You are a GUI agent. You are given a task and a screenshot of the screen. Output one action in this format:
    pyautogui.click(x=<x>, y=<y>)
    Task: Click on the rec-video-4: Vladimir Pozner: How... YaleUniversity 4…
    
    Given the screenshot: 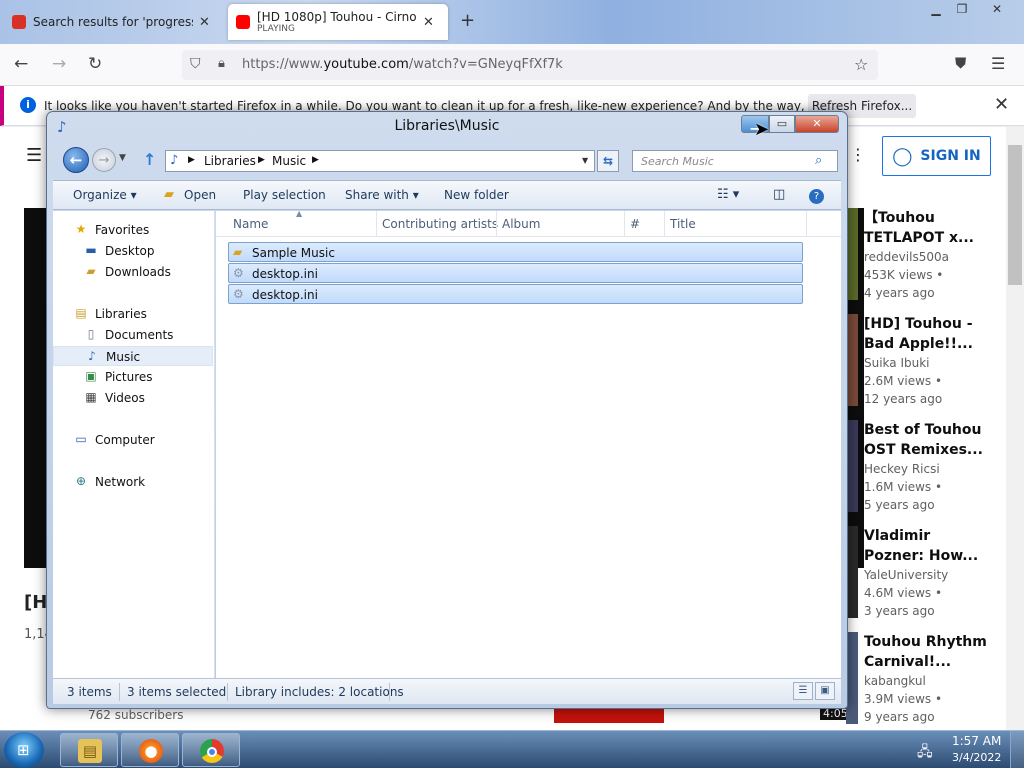 What is the action you would take?
    pyautogui.click(x=934, y=573)
    